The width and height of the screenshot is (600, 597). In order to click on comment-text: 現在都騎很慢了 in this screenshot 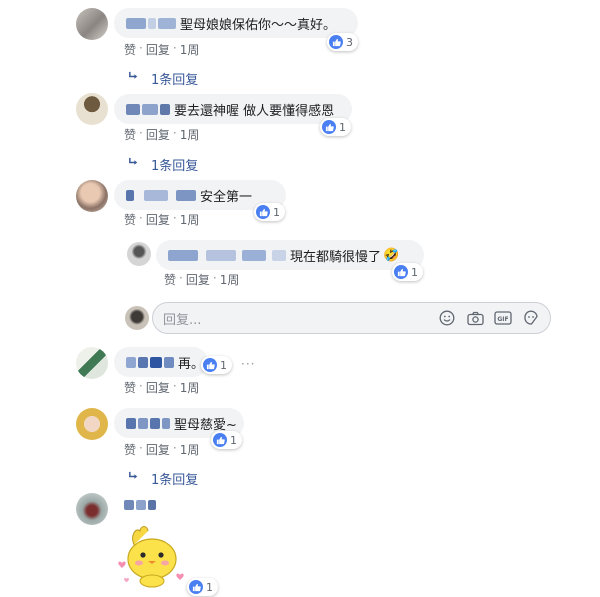, I will do `click(336, 257)`.